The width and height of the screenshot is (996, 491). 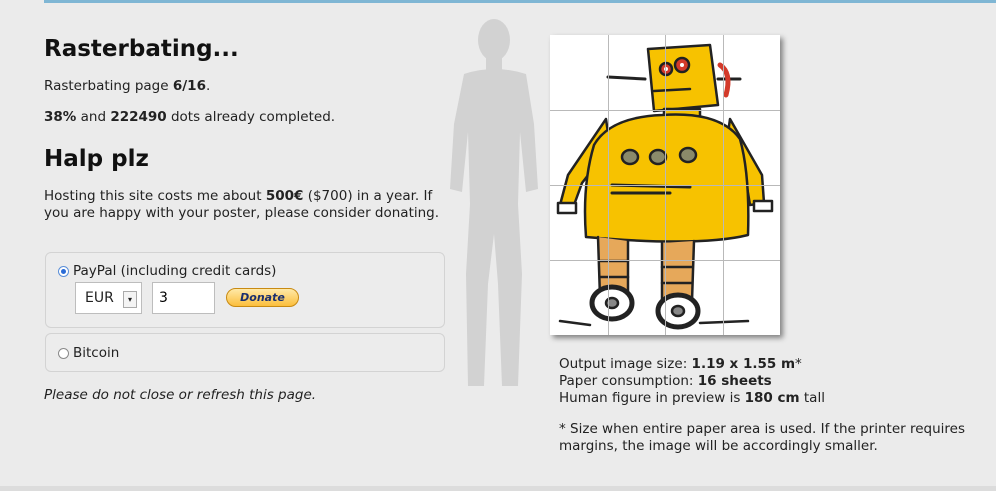 What do you see at coordinates (93, 117) in the screenshot?
I see `mid-text: and` at bounding box center [93, 117].